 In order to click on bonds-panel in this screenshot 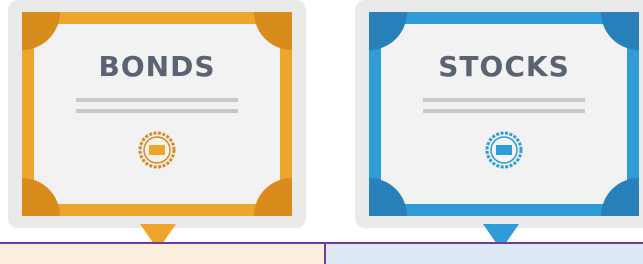, I will do `click(163, 253)`.